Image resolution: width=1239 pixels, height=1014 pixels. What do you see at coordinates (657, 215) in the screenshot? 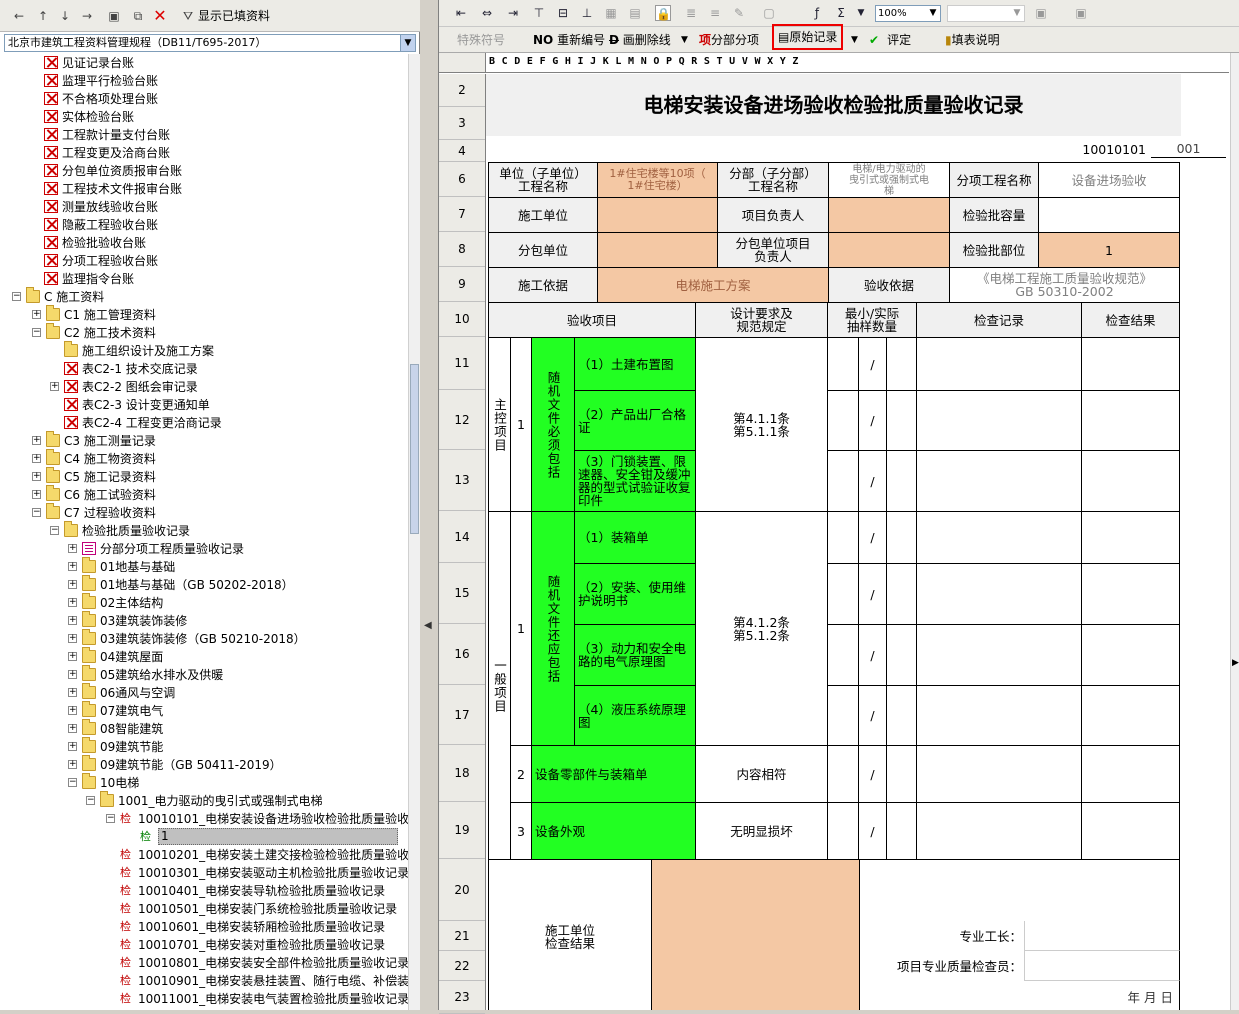
I see `contractor-value` at bounding box center [657, 215].